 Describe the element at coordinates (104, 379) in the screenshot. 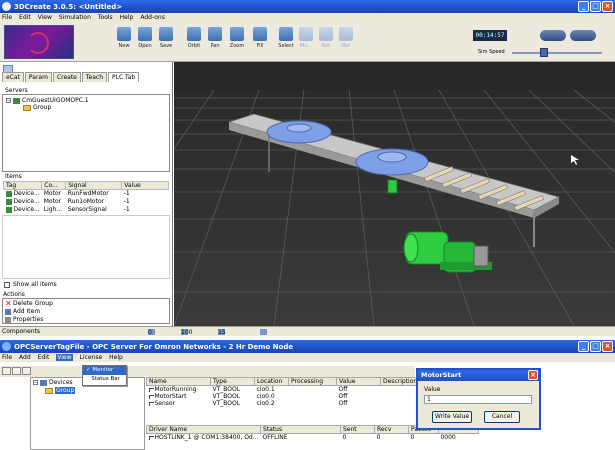

I see `menu-item-status-bar: Status Bar` at that location.